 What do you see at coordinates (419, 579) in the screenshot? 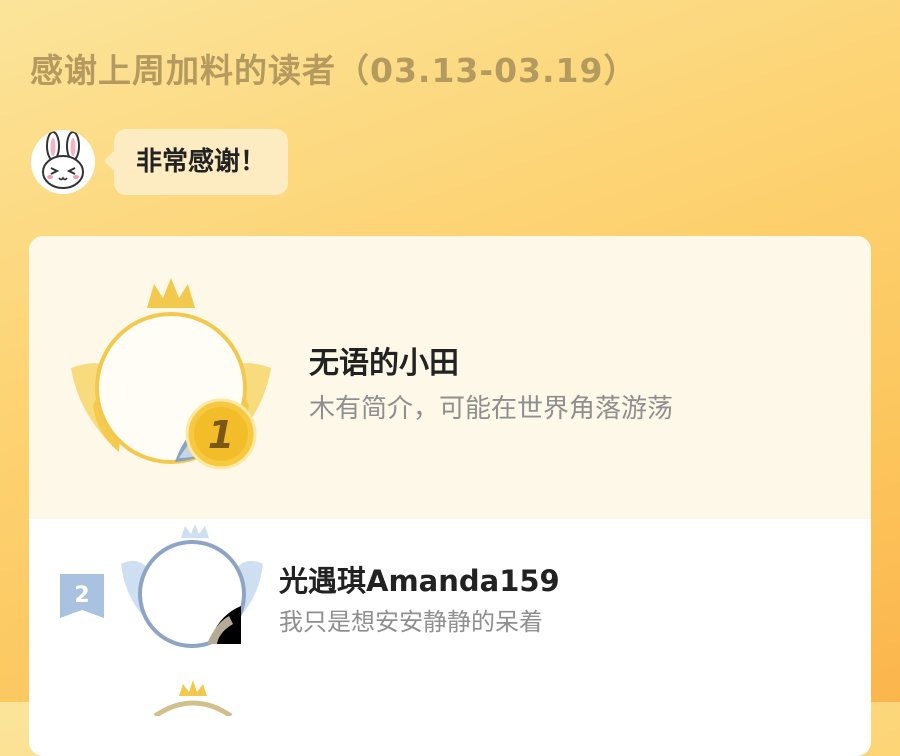
I see `rank-2-name: 光遇琪Amanda159` at bounding box center [419, 579].